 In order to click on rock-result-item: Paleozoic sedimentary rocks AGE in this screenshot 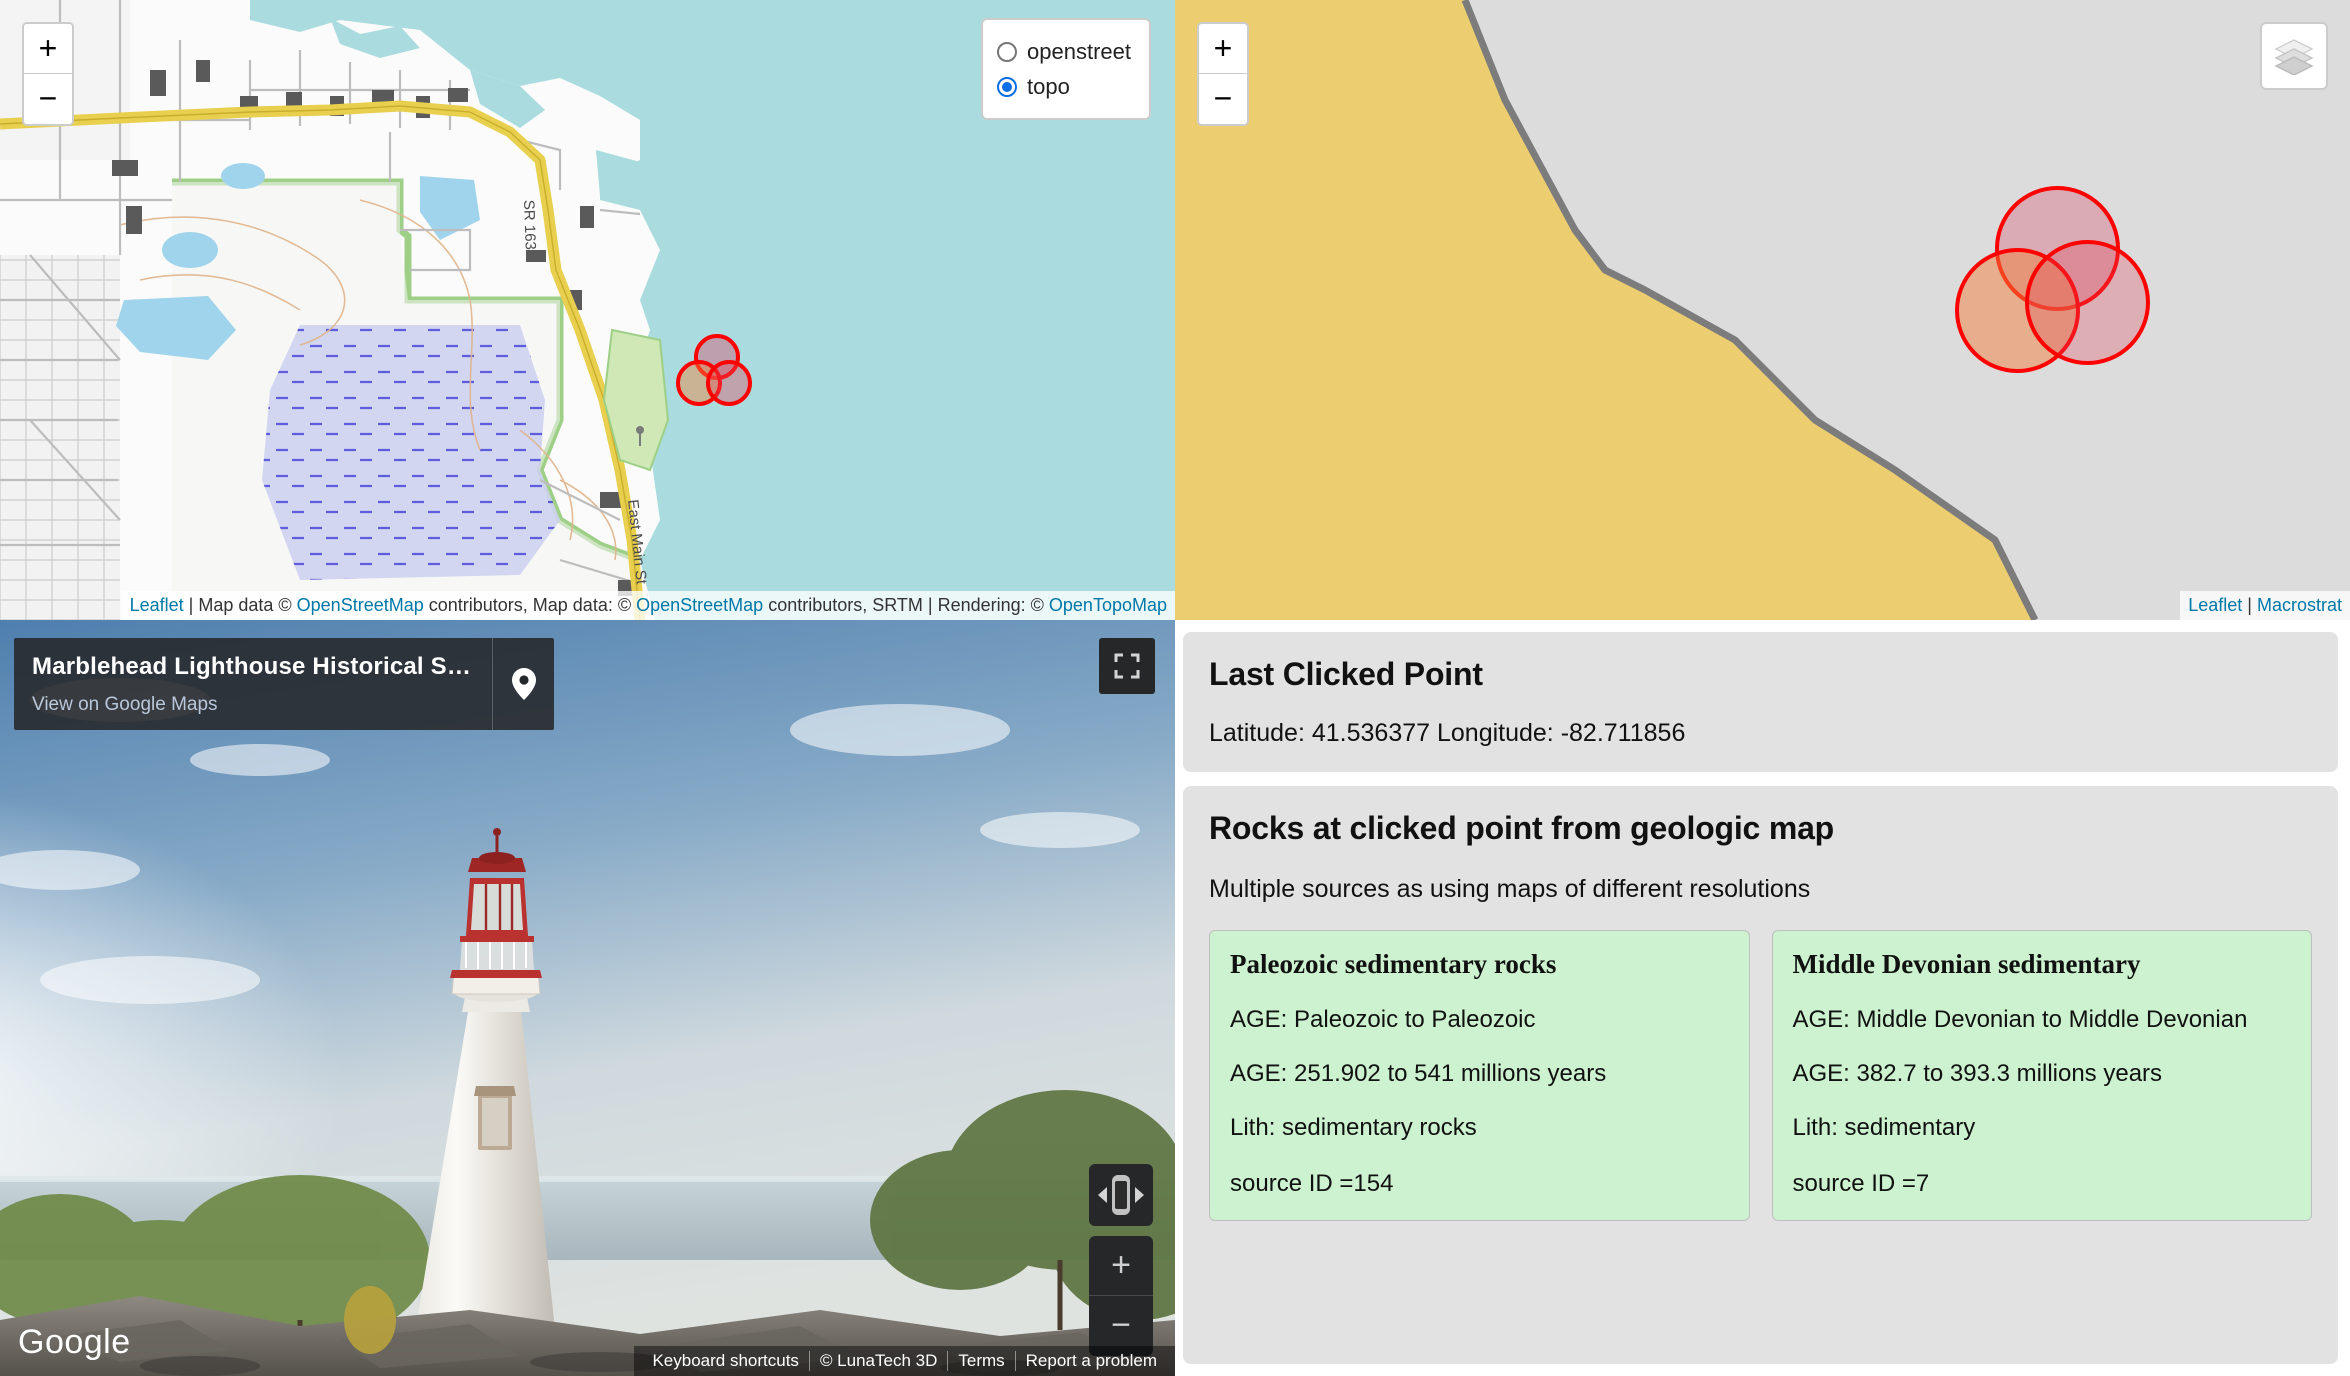, I will do `click(1479, 1075)`.